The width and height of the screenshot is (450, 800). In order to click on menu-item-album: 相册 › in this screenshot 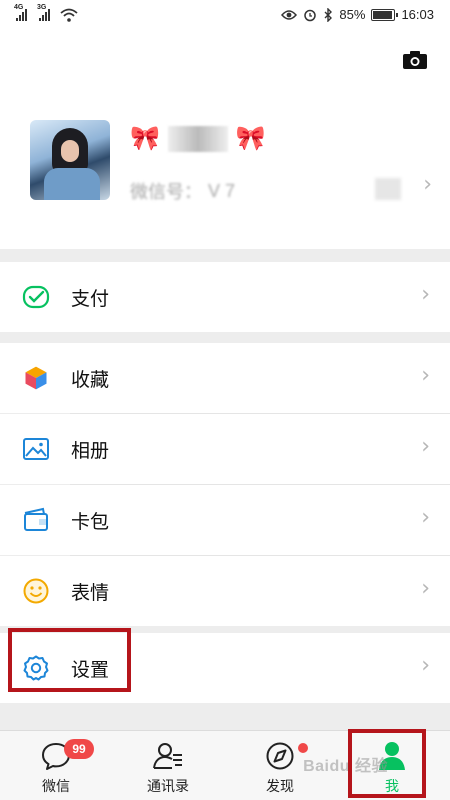, I will do `click(225, 449)`.